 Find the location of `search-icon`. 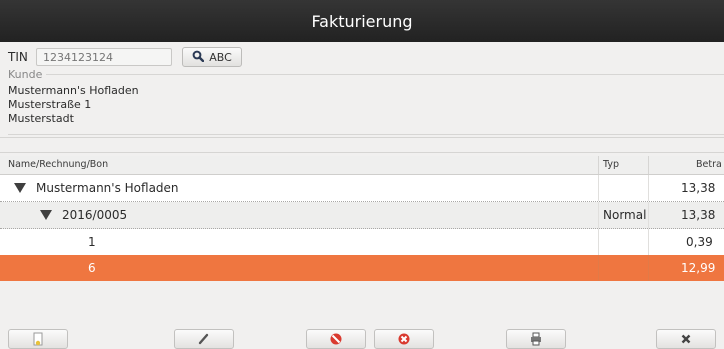

search-icon is located at coordinates (198, 57).